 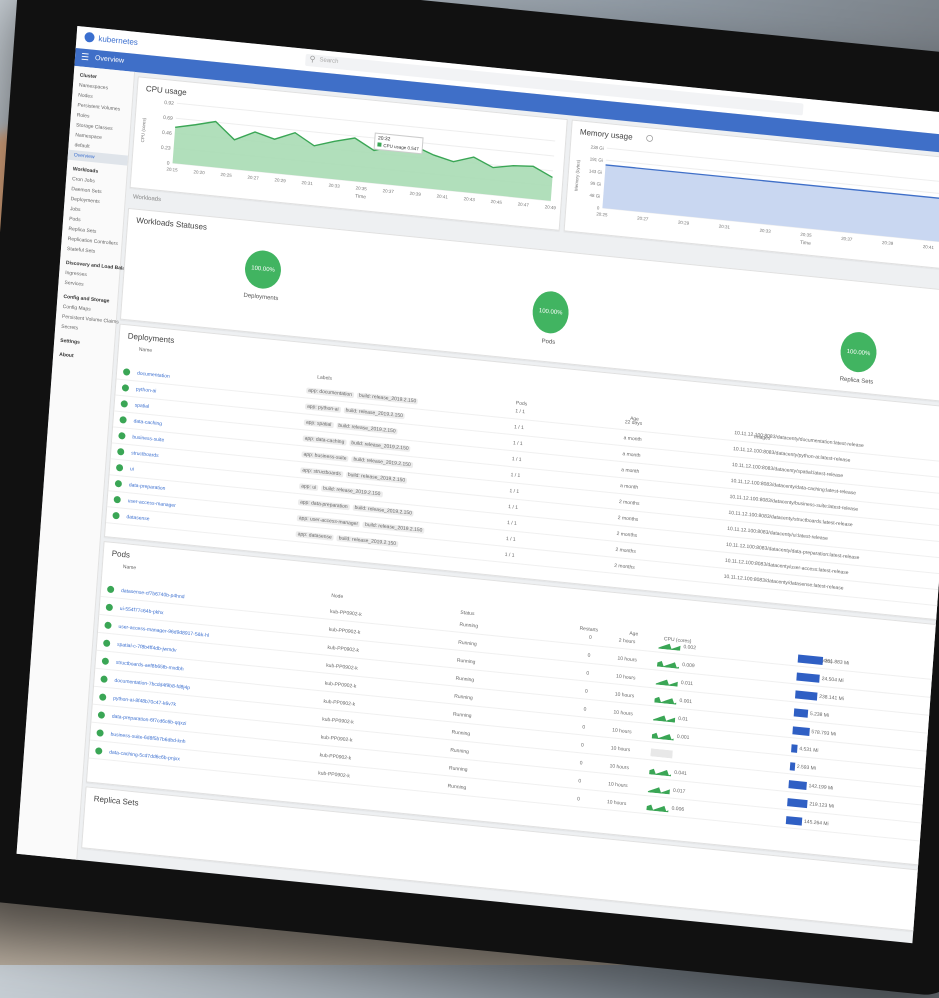 I want to click on y-tick-label: 143 Gi, so click(x=596, y=171).